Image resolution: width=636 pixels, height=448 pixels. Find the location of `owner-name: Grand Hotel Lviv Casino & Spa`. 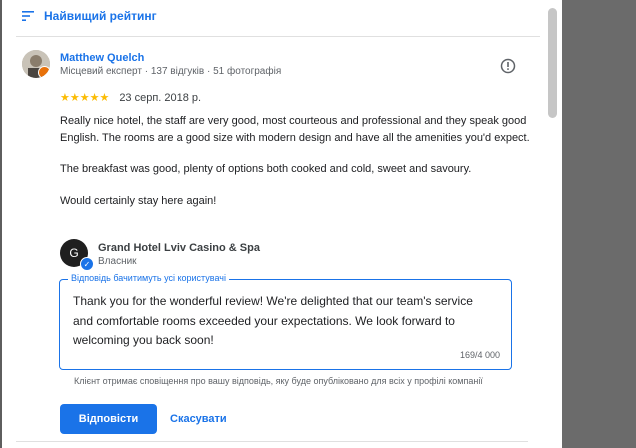

owner-name: Grand Hotel Lviv Casino & Spa is located at coordinates (179, 248).